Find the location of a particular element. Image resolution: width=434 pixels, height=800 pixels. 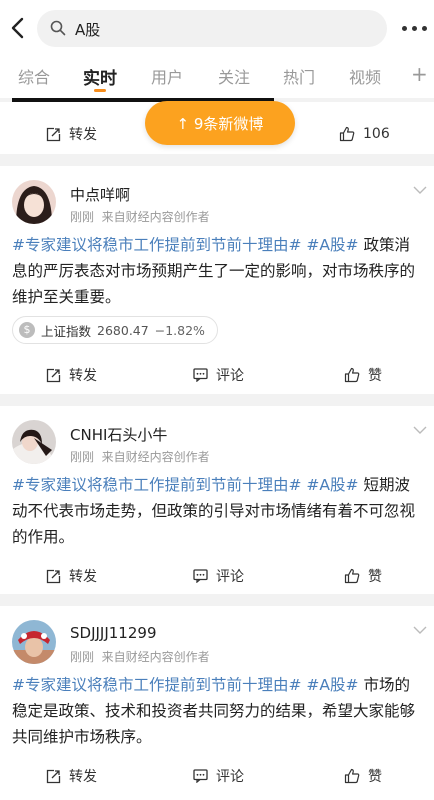

dollar-icon: $ is located at coordinates (27, 330).